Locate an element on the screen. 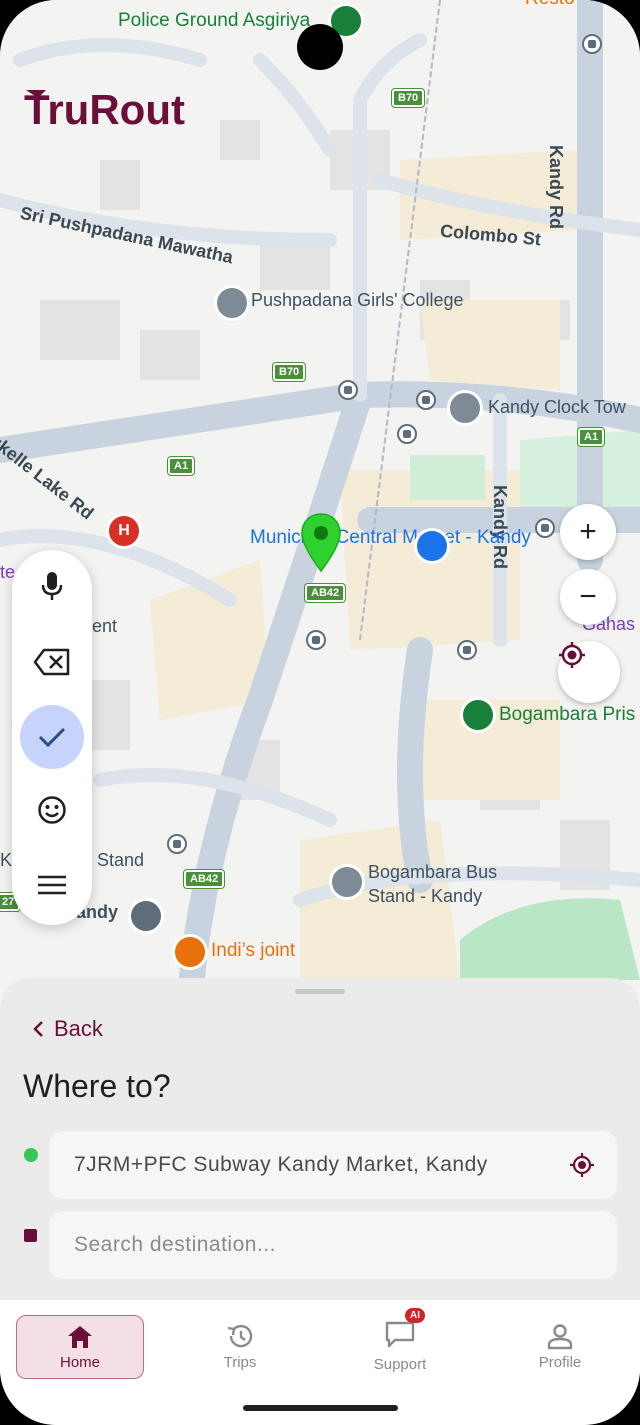 The width and height of the screenshot is (640, 1425). ai-badge: AI is located at coordinates (415, 1315).